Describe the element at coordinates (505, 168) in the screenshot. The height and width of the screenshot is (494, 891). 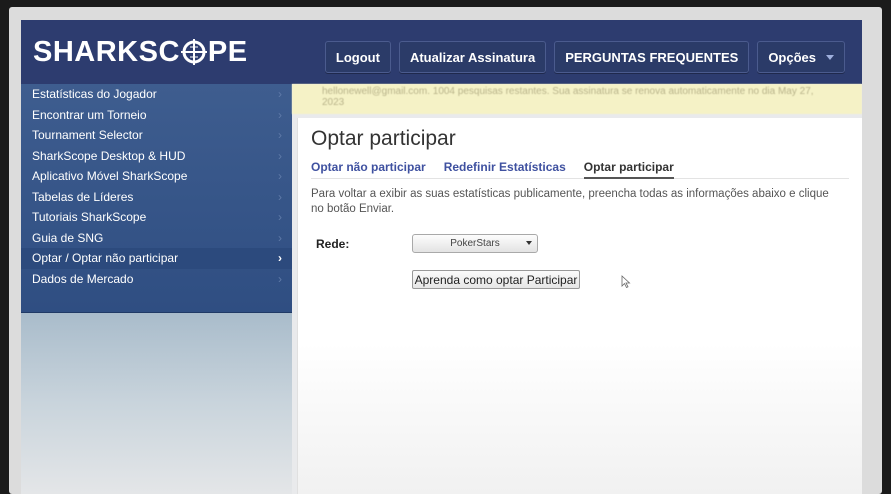
I see `tab-reset-stats: Redefinir Estatísticas` at that location.